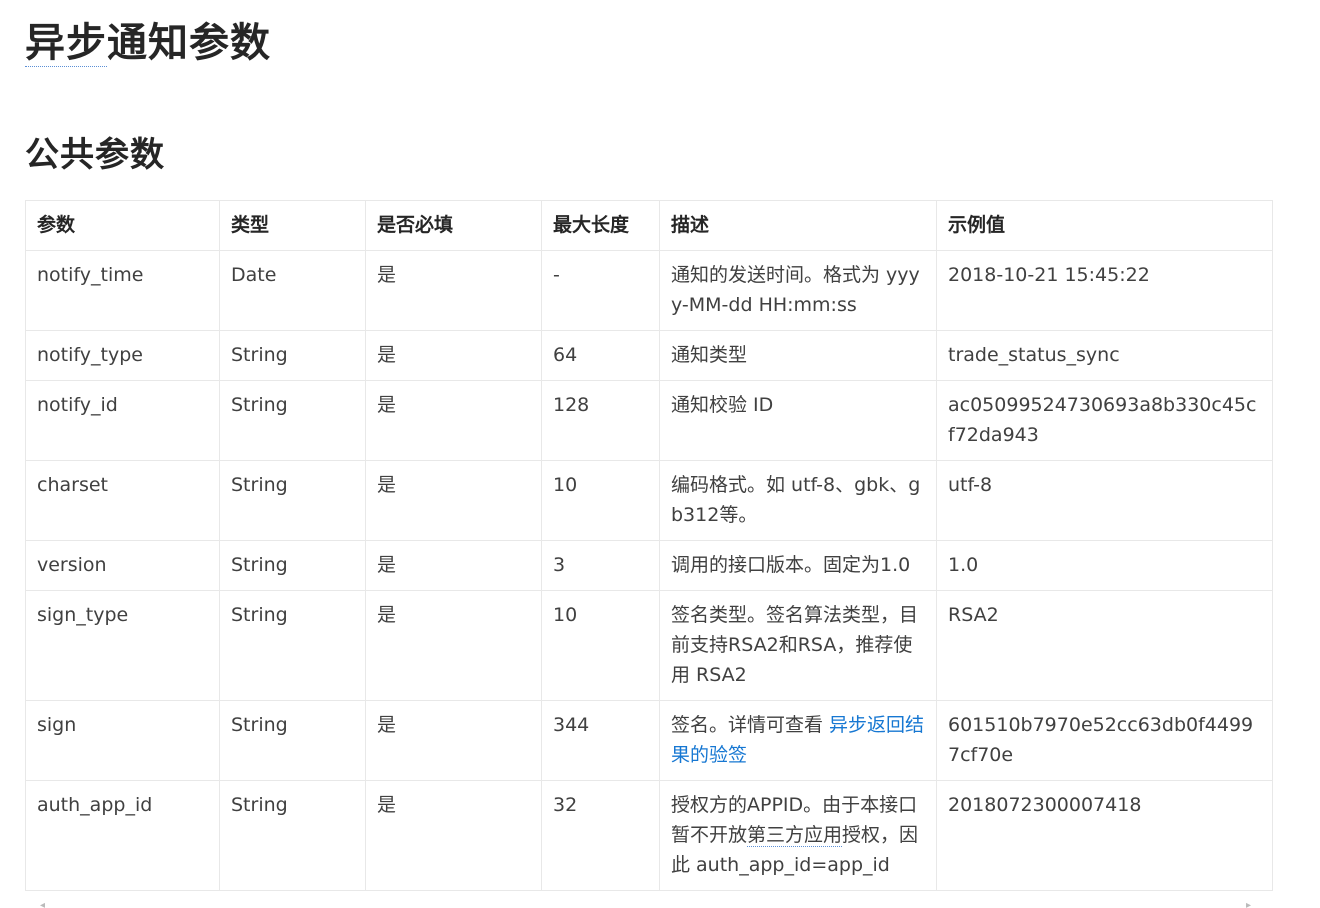 This screenshot has height=908, width=1320. Describe the element at coordinates (122, 355) in the screenshot. I see `cell-param: notify_type` at that location.